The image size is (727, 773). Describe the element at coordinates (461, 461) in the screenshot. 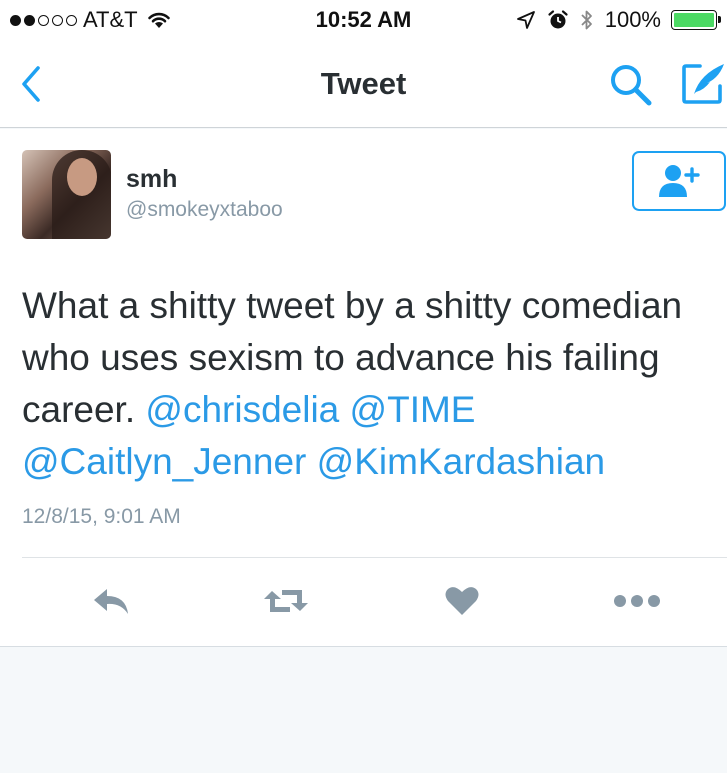

I see `mention-link: @KimKardashian` at that location.